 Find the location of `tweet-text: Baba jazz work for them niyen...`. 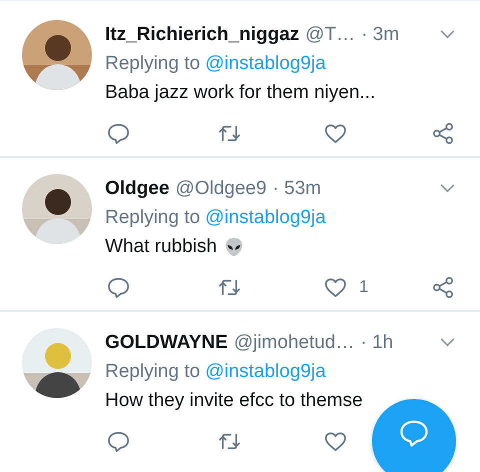

tweet-text: Baba jazz work for them niyen... is located at coordinates (240, 93).